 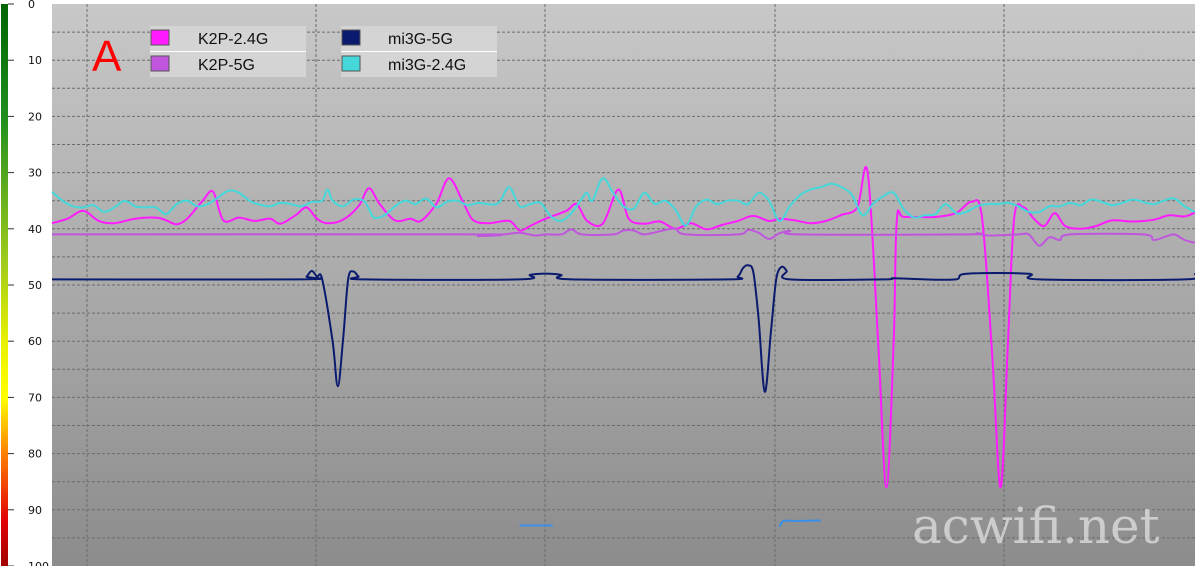 I want to click on legend-swatch-mi3g-5g, so click(x=351, y=37).